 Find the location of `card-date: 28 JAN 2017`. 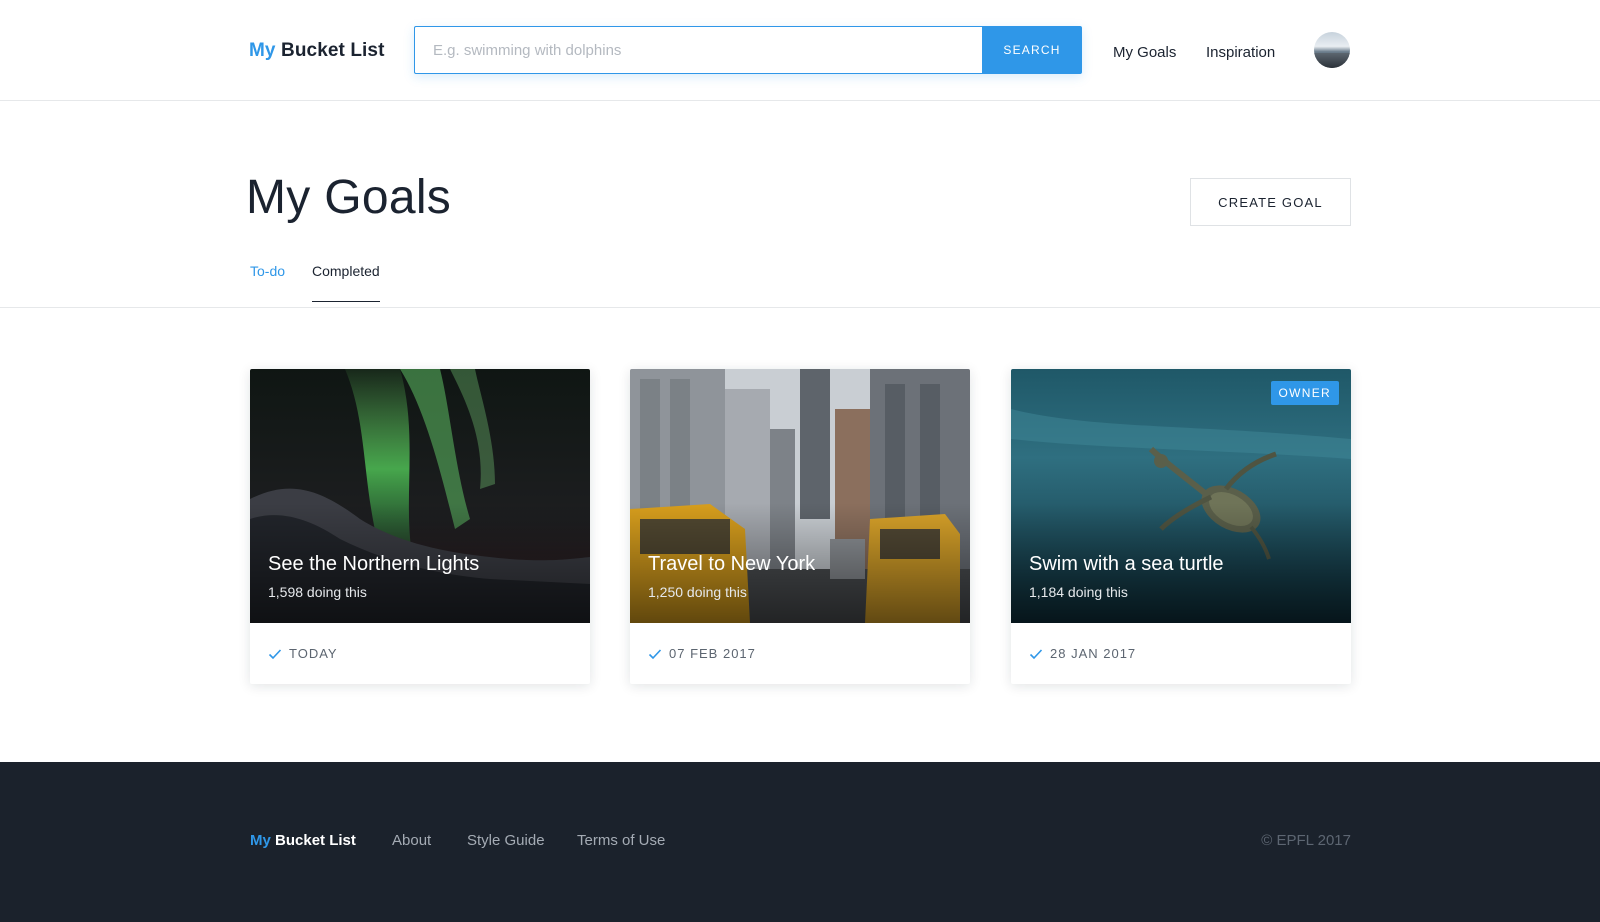

card-date: 28 JAN 2017 is located at coordinates (1093, 653).